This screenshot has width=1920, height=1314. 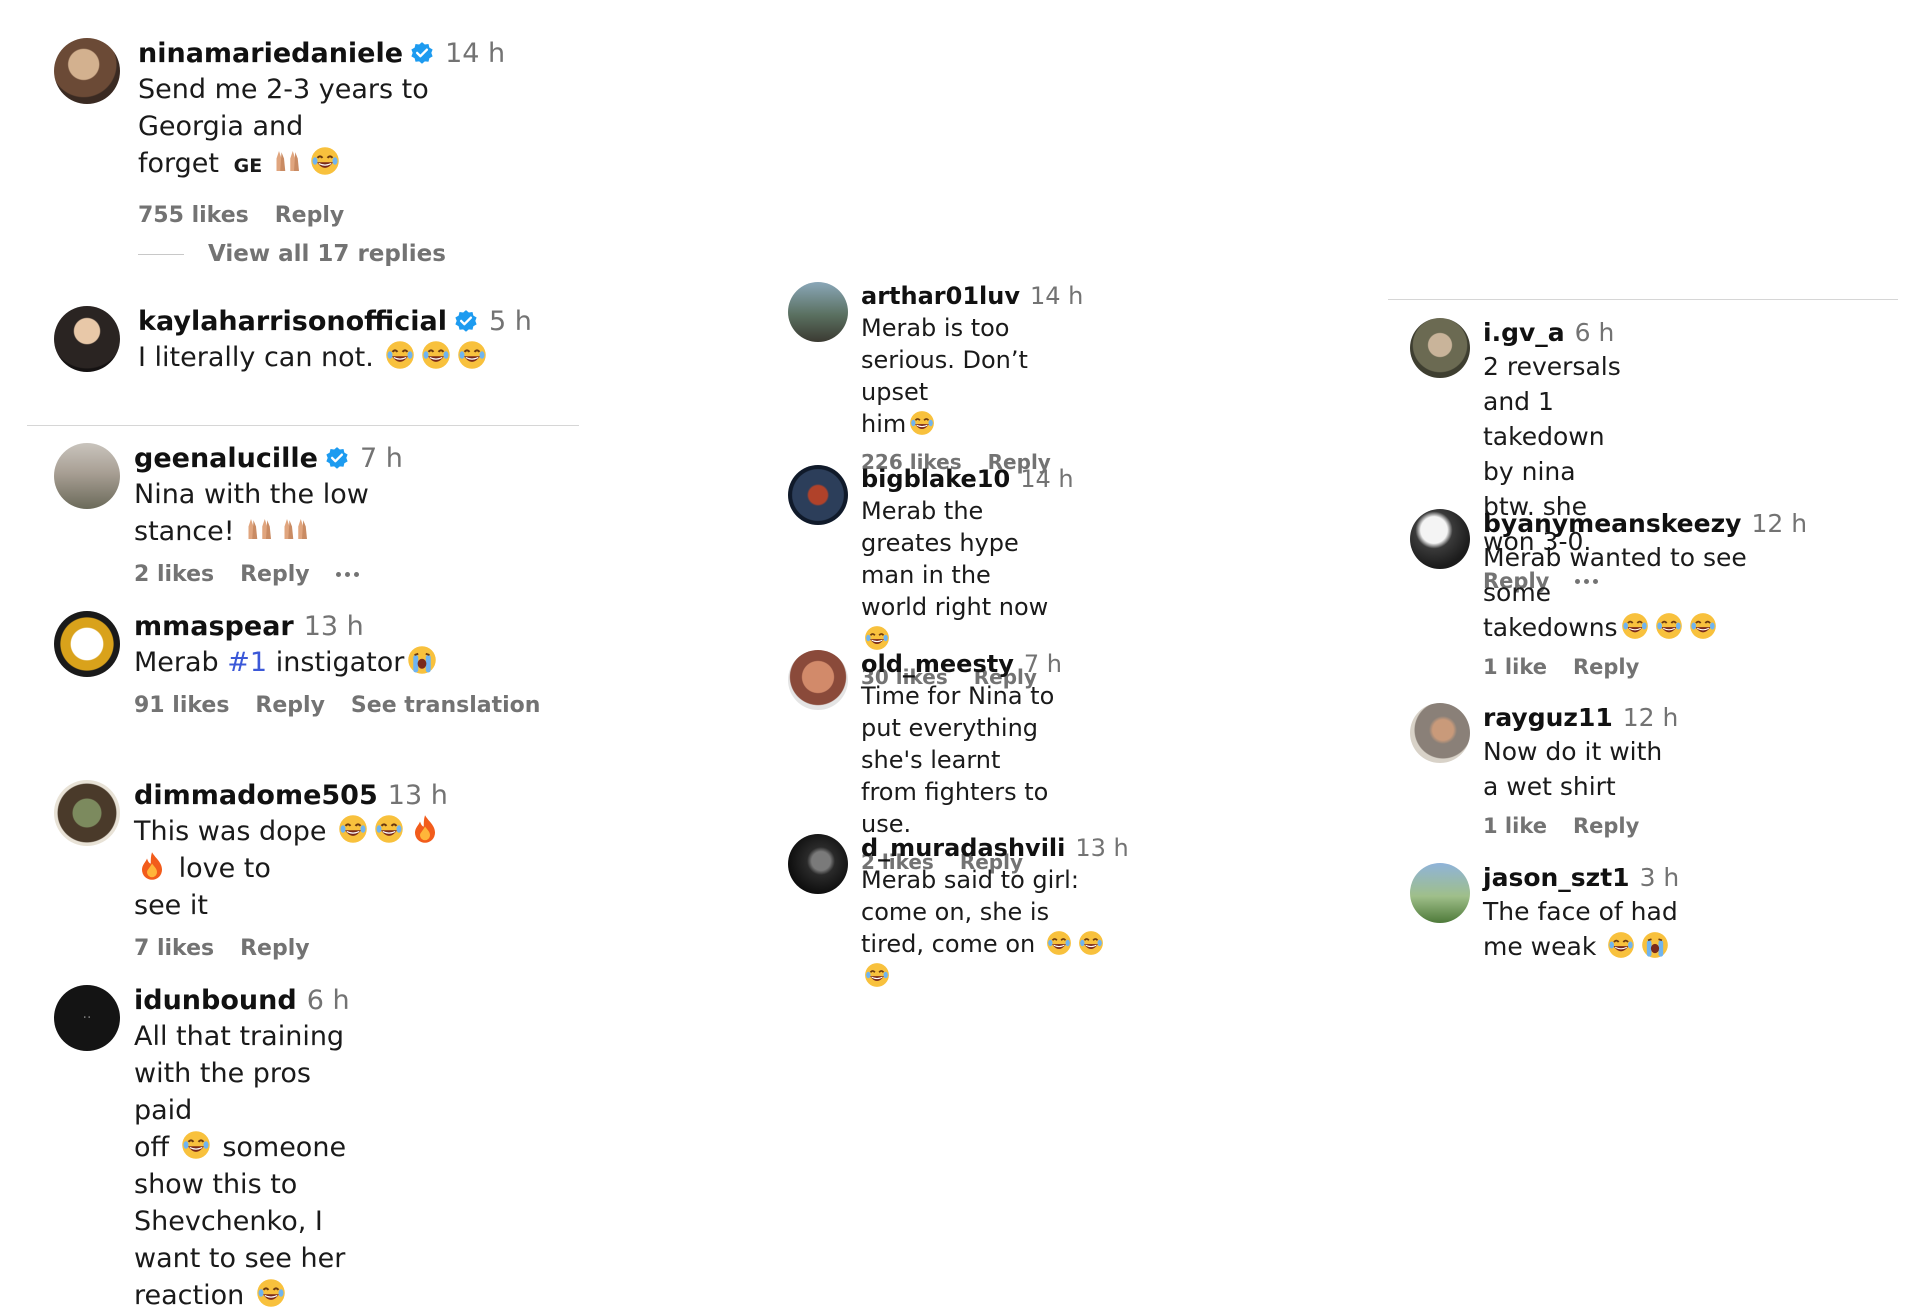 What do you see at coordinates (224, 868) in the screenshot?
I see `comment-line: love to` at bounding box center [224, 868].